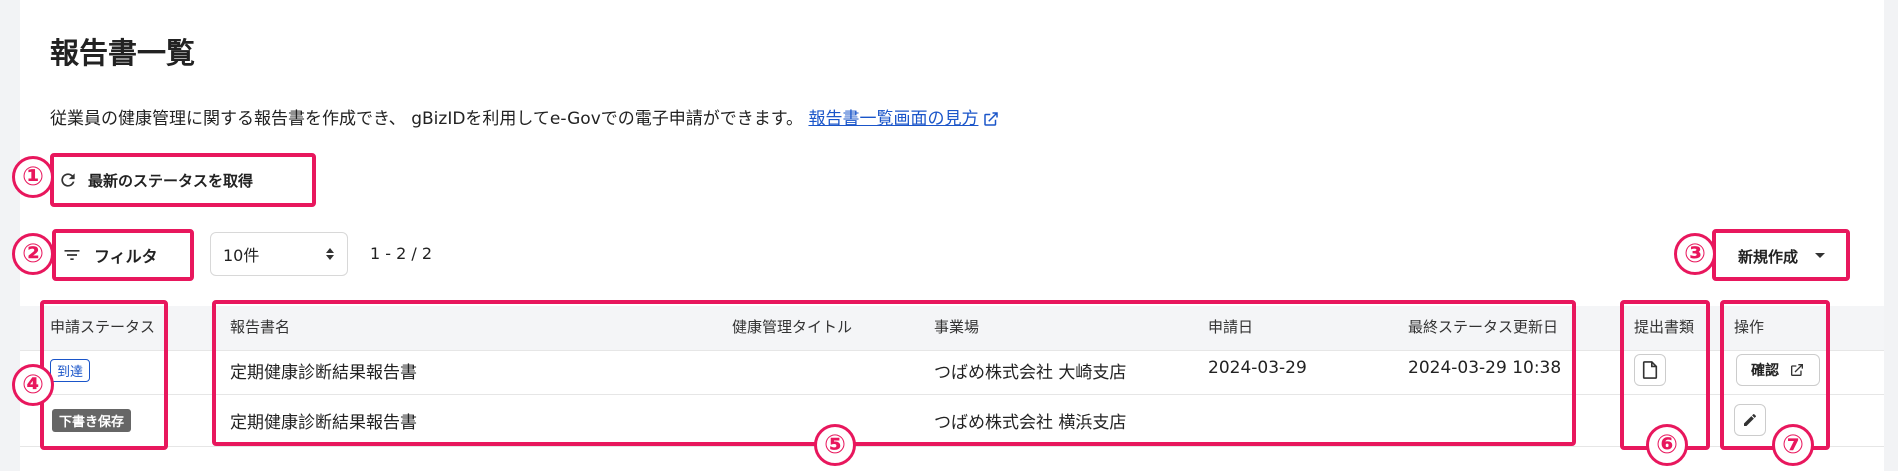 The image size is (1898, 471). What do you see at coordinates (1667, 445) in the screenshot?
I see `annotation-marker-6: ⑥` at bounding box center [1667, 445].